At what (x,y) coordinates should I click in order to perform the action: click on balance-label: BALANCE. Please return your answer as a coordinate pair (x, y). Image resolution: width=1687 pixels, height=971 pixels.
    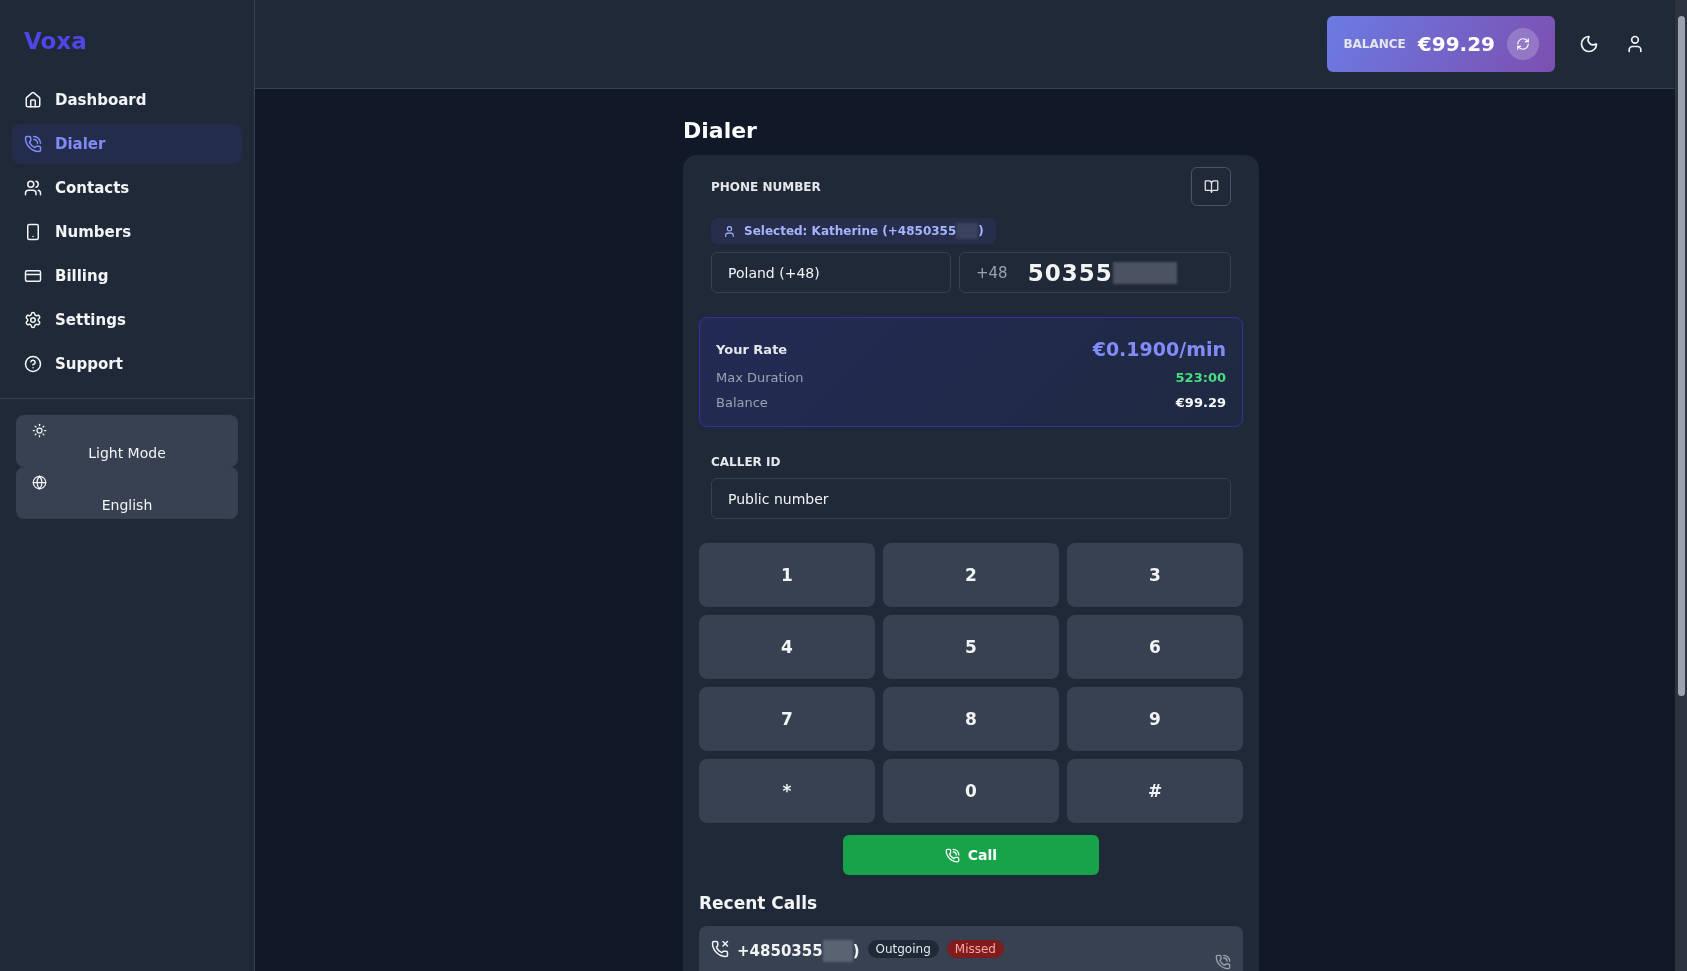
    Looking at the image, I should click on (1374, 44).